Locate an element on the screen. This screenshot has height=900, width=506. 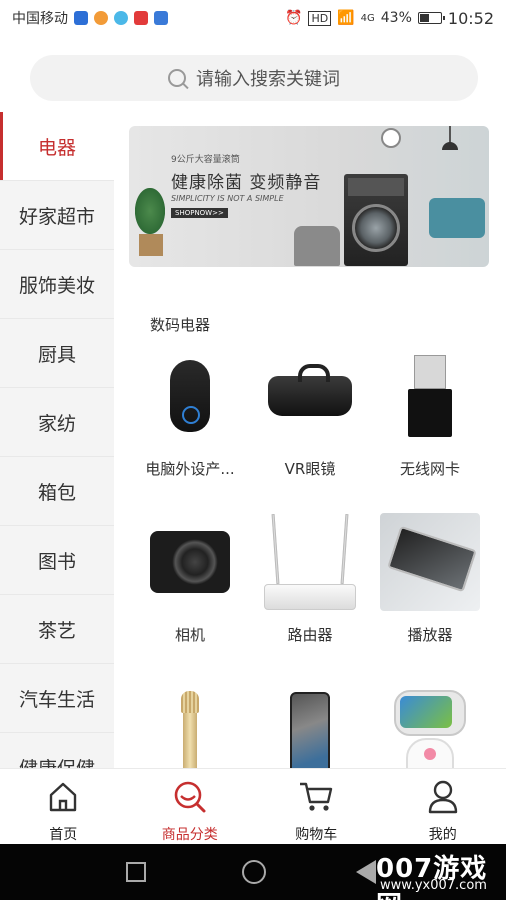
tab-cart: 购物车 is located at coordinates (316, 806).